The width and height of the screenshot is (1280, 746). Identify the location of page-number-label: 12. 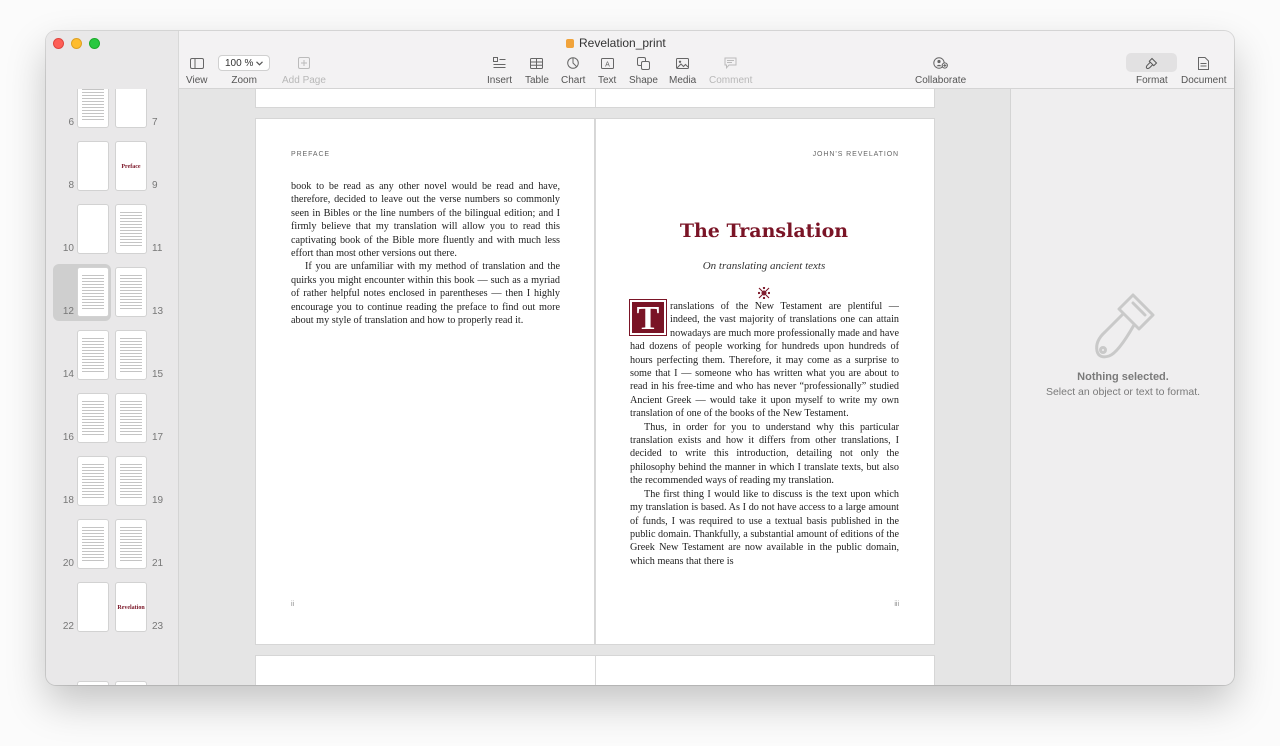
(68, 311).